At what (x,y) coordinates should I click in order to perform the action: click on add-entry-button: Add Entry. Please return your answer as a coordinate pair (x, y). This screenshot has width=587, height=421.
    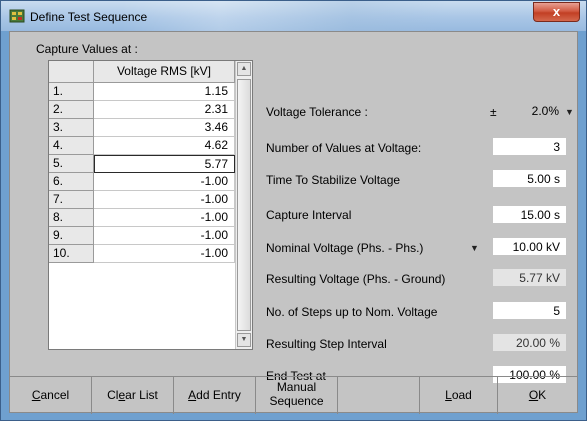
    Looking at the image, I should click on (215, 395).